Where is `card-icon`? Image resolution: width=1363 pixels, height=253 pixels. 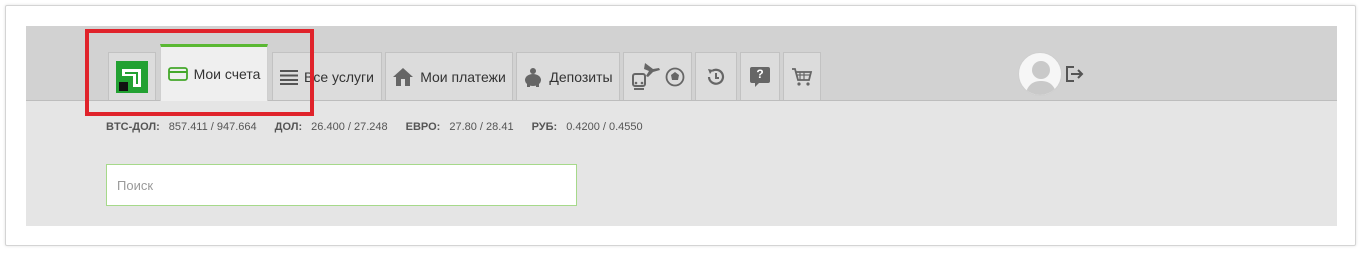
card-icon is located at coordinates (177, 74).